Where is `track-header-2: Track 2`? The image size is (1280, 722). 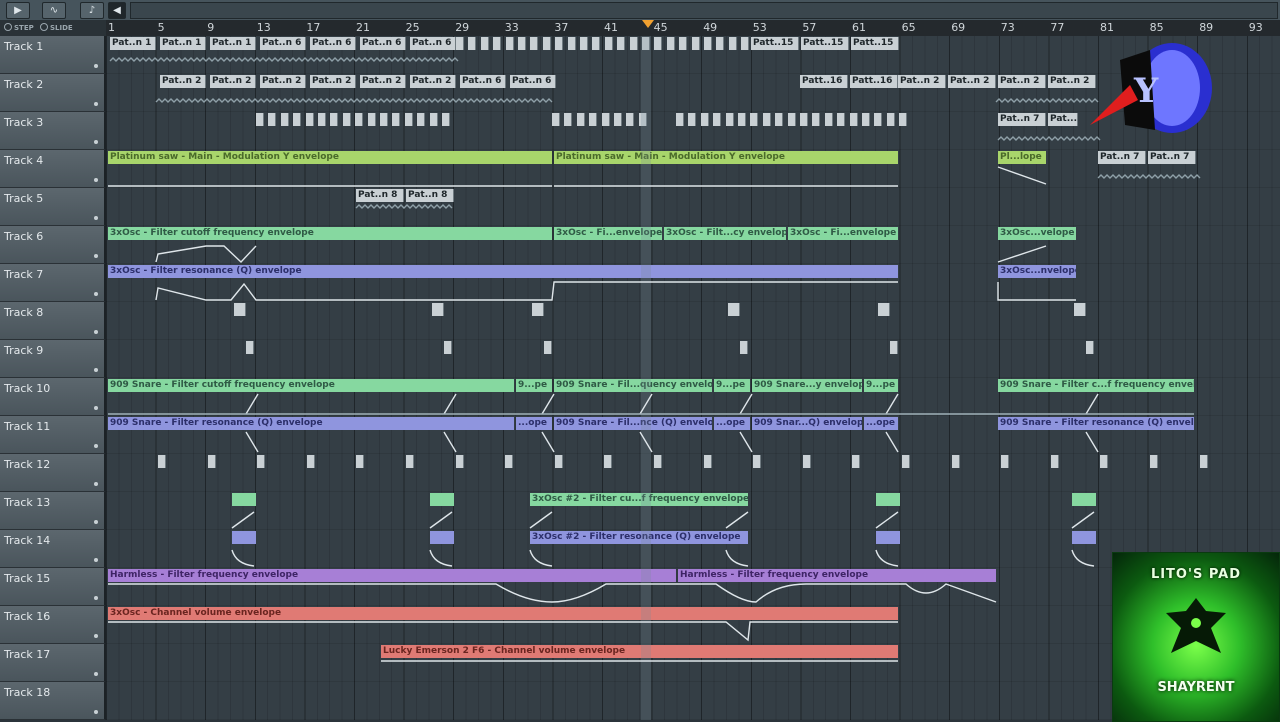 track-header-2: Track 2 is located at coordinates (53, 93).